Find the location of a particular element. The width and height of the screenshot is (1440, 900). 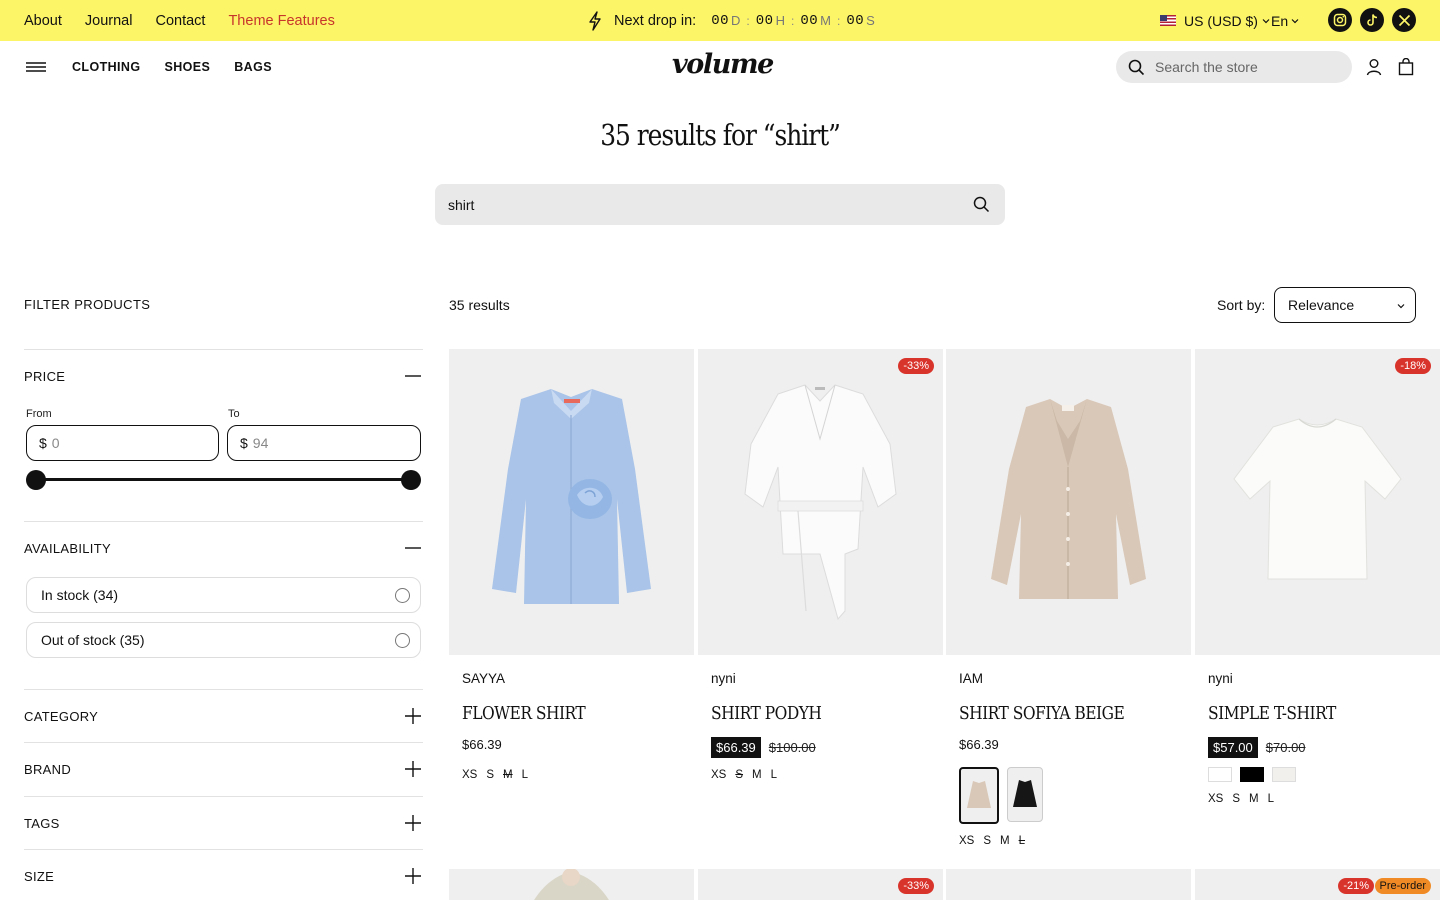

price-to-input: $ 94 is located at coordinates (324, 443).